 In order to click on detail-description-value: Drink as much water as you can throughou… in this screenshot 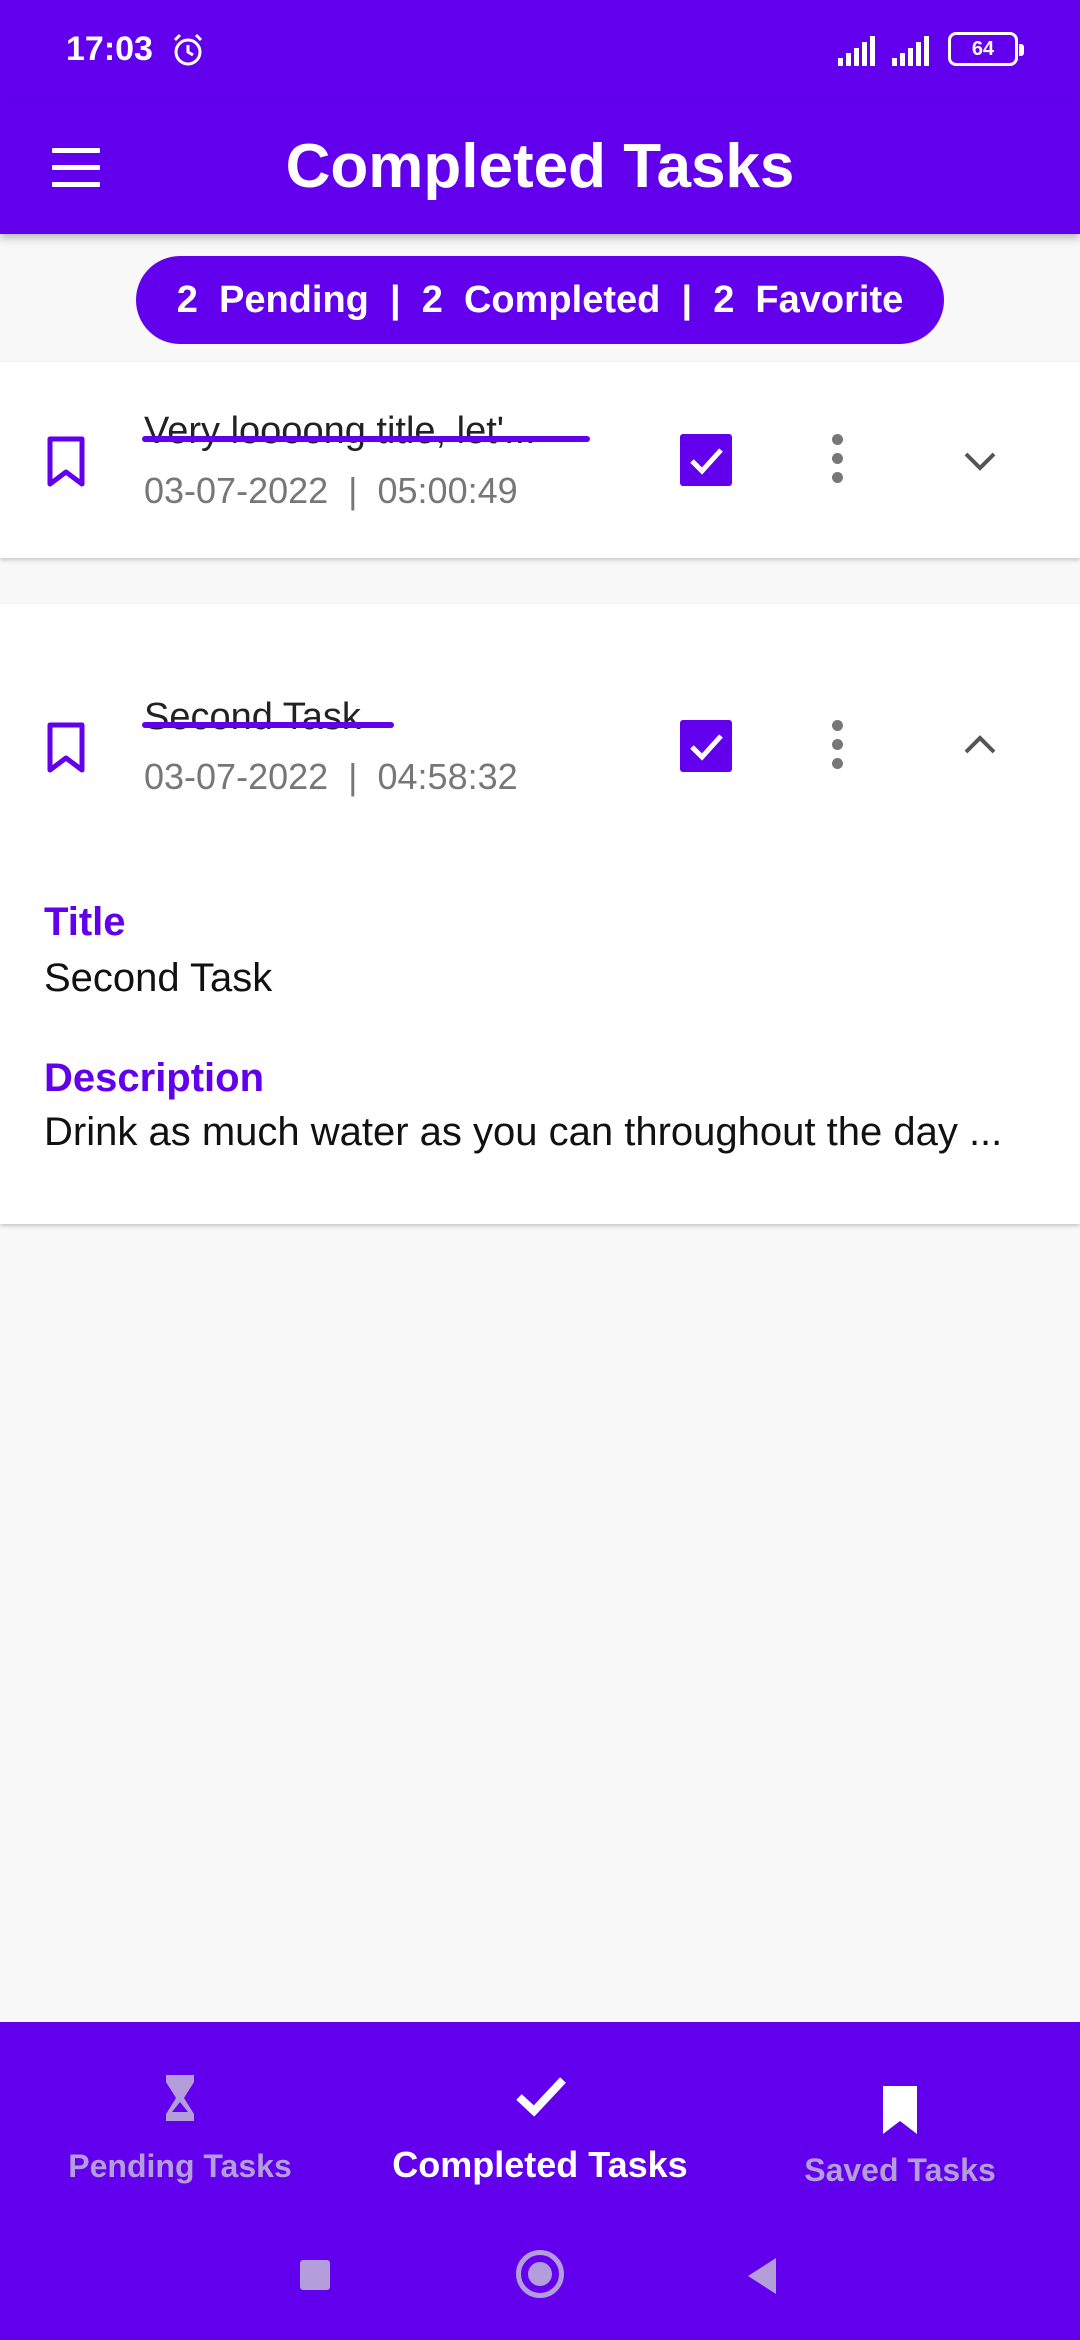, I will do `click(523, 1132)`.